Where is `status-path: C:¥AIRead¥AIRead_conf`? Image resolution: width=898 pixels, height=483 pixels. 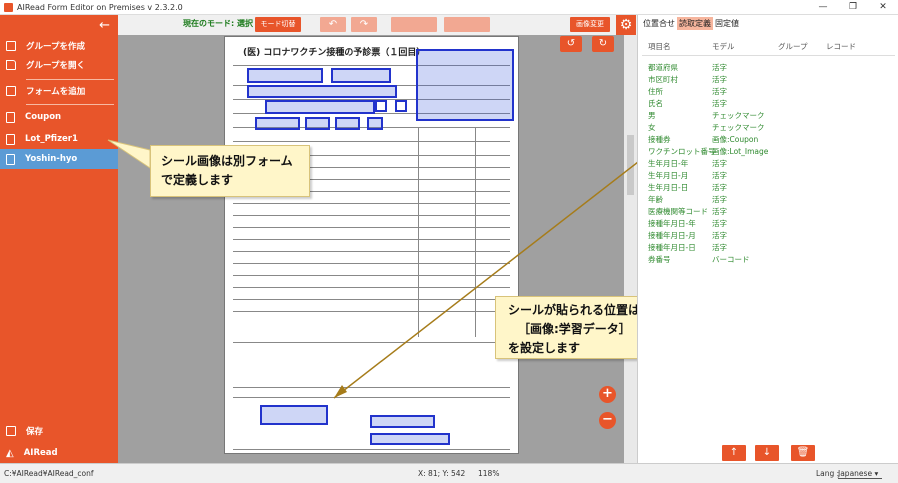
status-path: C:¥AIRead¥AIRead_conf is located at coordinates (49, 473).